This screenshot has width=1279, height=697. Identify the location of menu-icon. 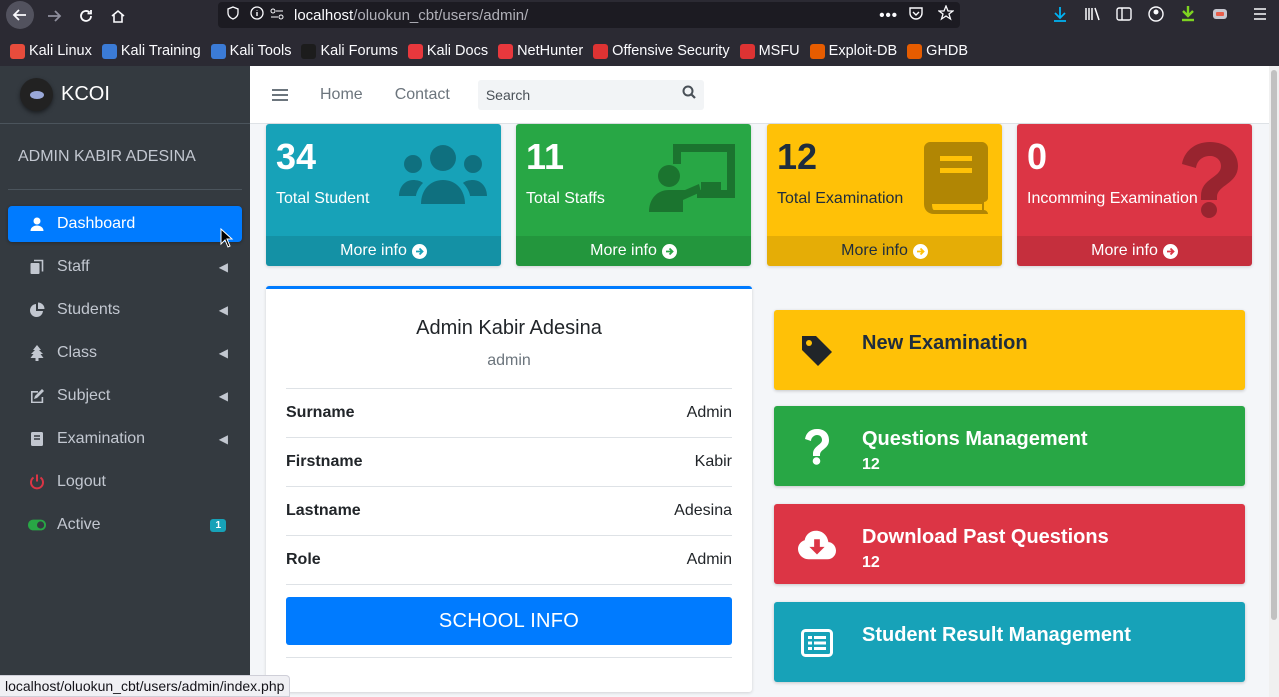
(1260, 16).